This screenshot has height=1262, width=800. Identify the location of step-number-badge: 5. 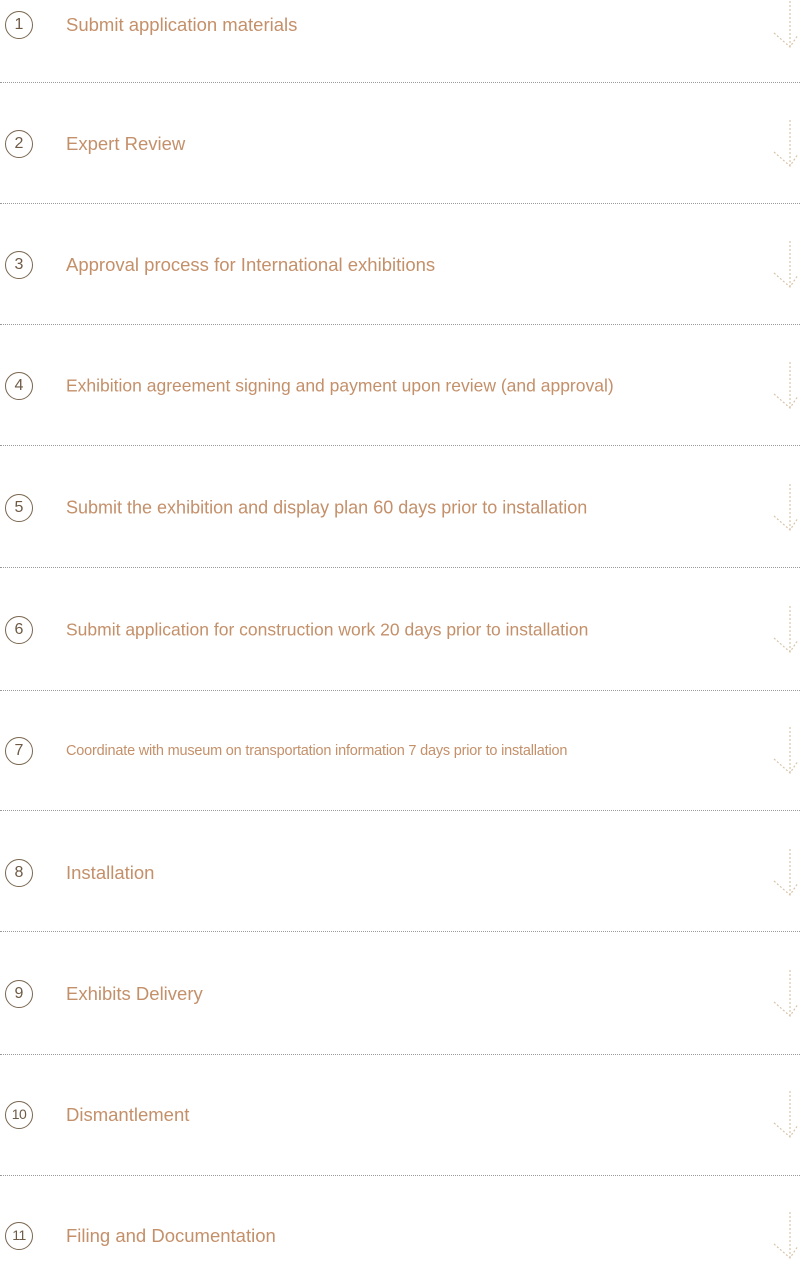
(19, 508).